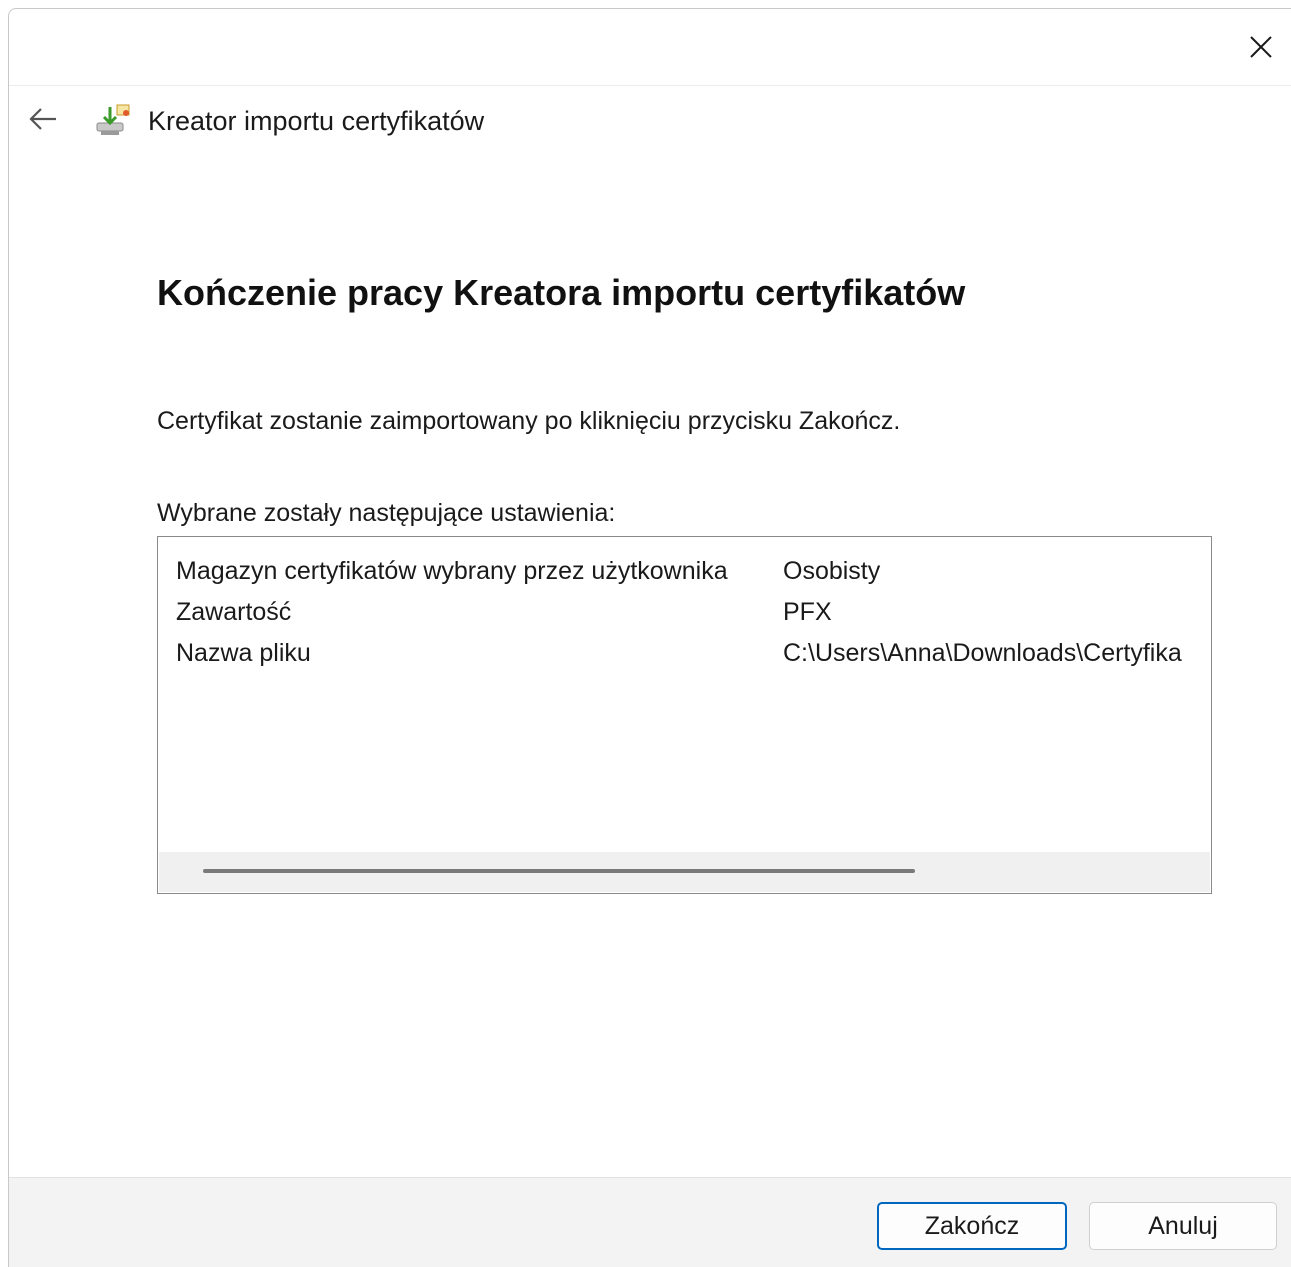  I want to click on certificate-wizard-icon, so click(113, 119).